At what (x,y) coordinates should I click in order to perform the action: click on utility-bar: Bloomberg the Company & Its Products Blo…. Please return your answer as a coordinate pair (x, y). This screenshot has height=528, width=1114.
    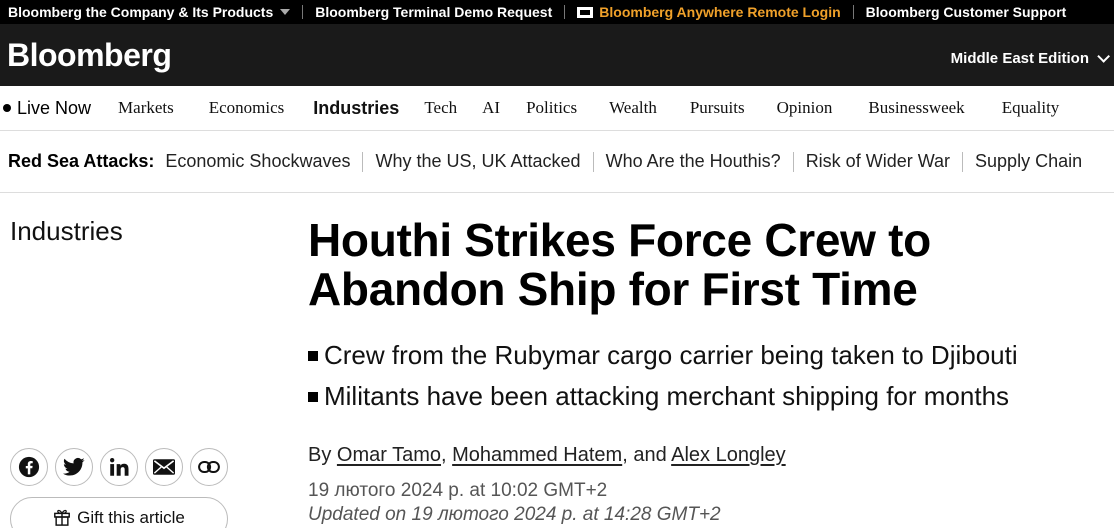
    Looking at the image, I should click on (557, 12).